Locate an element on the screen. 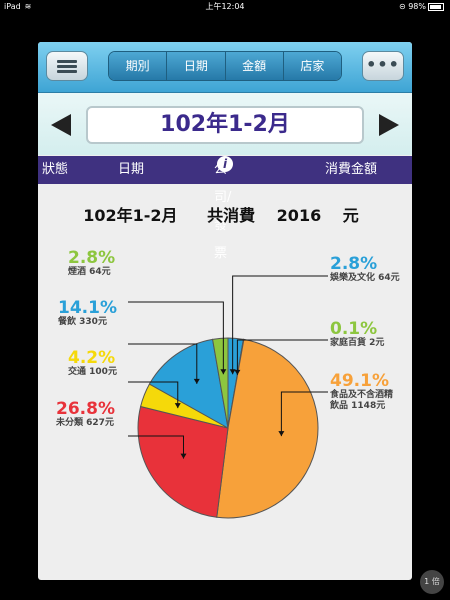  top-toolbar: 期別 日期 金額 店家 ••• is located at coordinates (225, 67).